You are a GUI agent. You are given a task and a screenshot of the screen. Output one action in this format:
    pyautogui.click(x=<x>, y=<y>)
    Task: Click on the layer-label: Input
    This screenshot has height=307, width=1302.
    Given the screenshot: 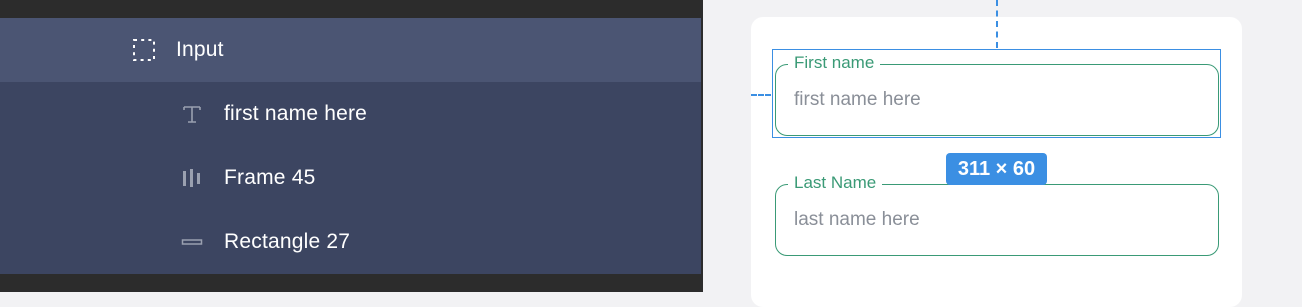 What is the action you would take?
    pyautogui.click(x=200, y=49)
    